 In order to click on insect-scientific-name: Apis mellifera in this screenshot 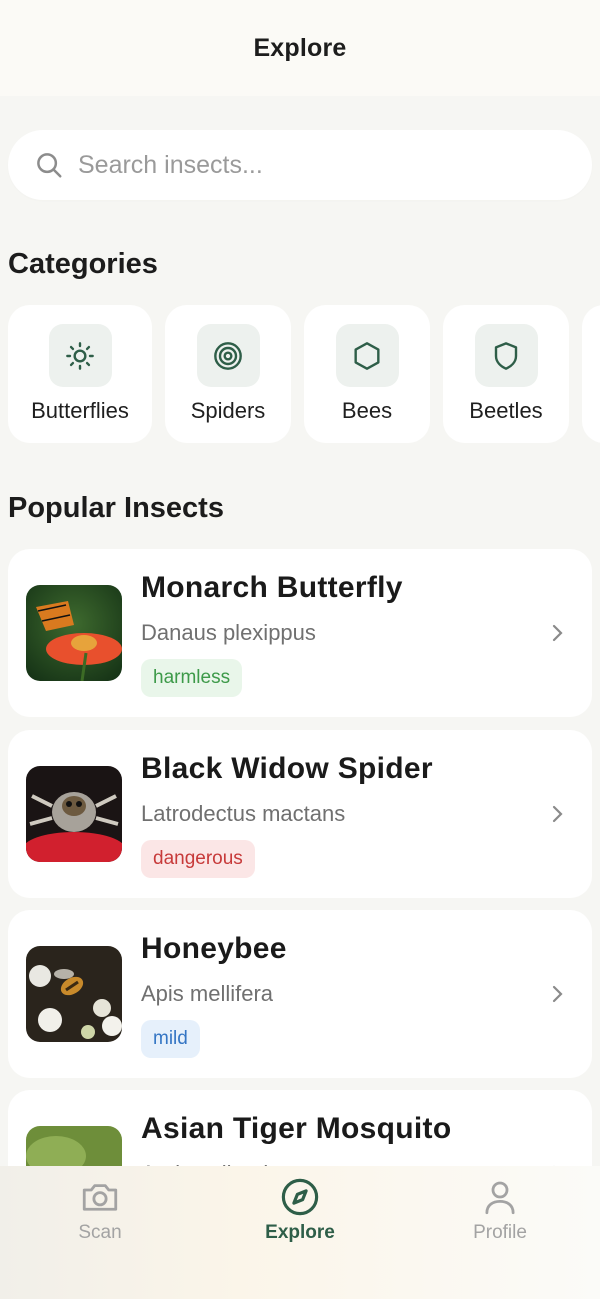, I will do `click(207, 993)`.